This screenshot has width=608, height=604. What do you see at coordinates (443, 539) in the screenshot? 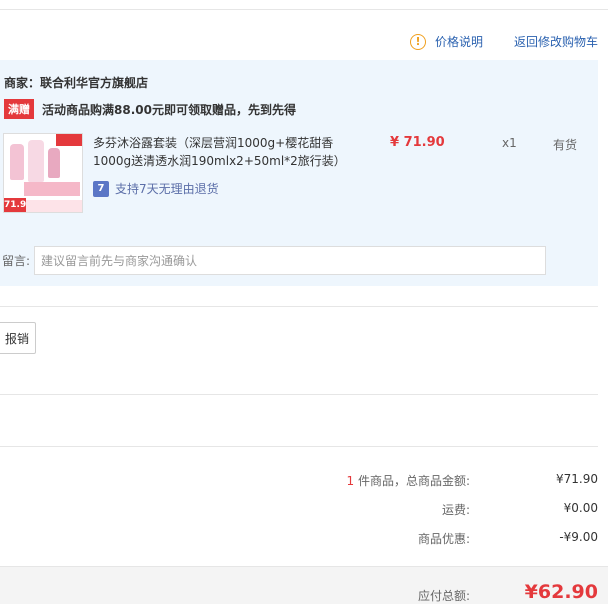
I see `discount-label: 商品优惠:` at bounding box center [443, 539].